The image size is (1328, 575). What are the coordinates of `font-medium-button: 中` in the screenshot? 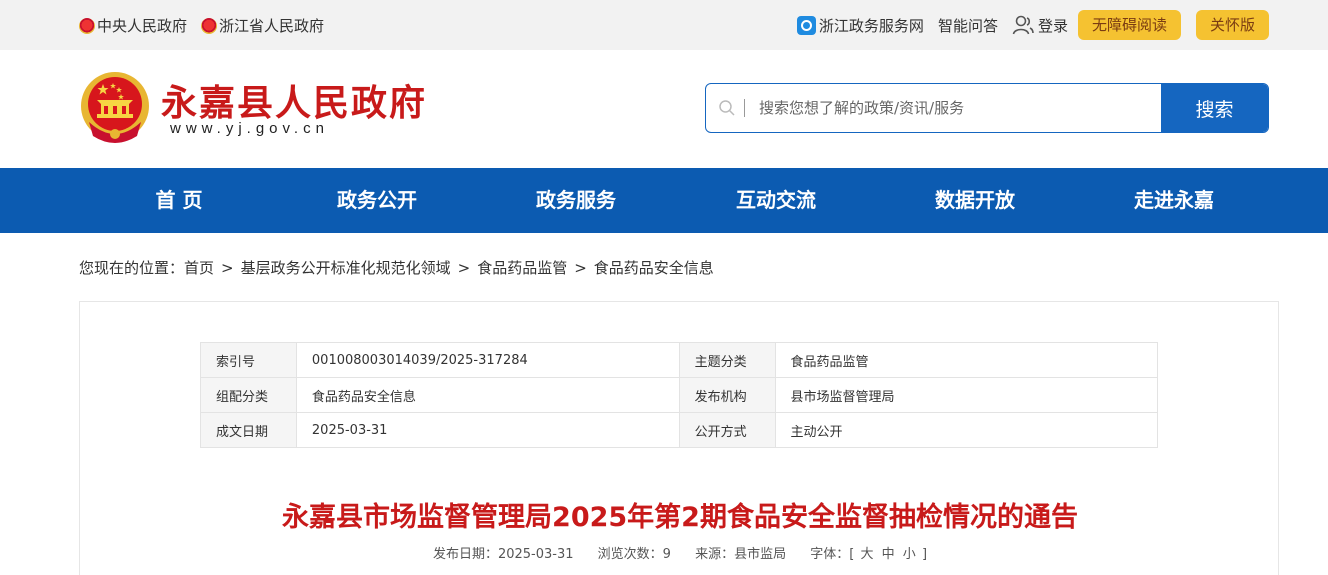 It's located at (888, 554).